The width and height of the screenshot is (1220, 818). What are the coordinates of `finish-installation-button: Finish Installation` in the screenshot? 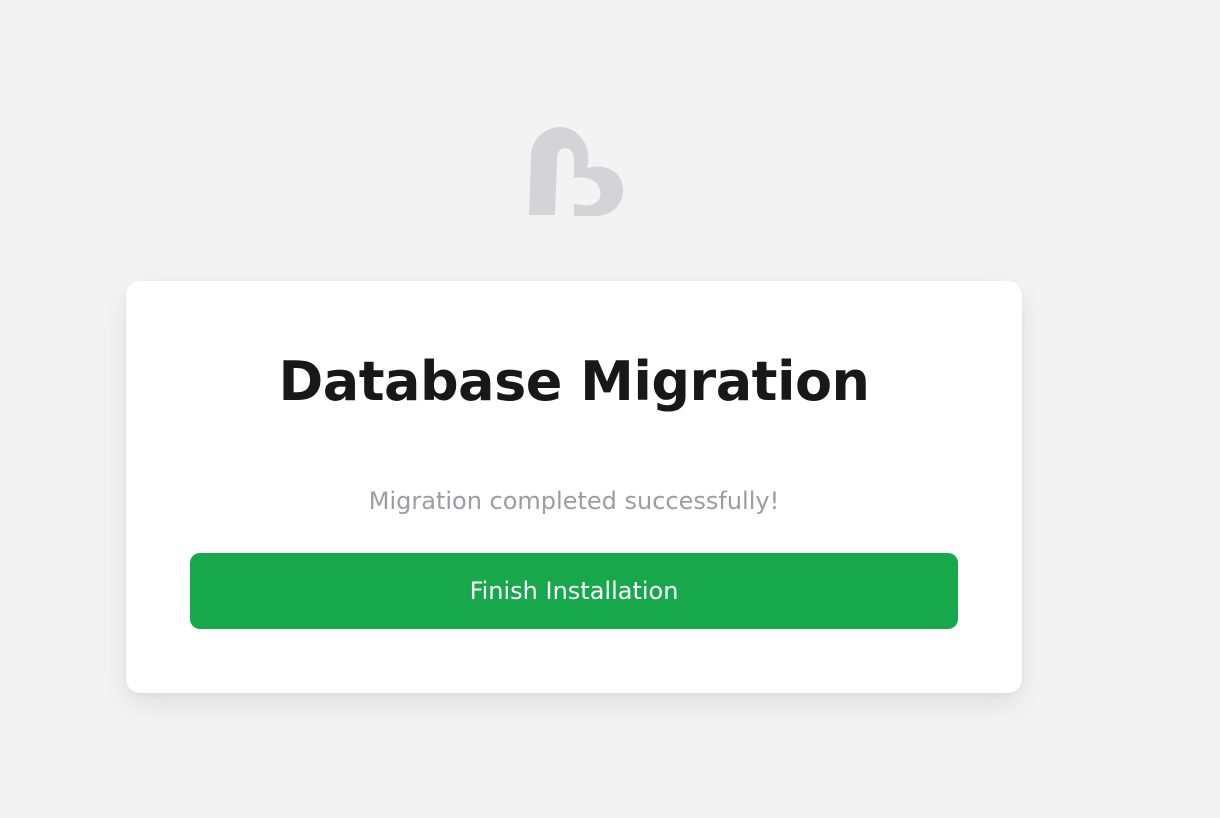 It's located at (574, 591).